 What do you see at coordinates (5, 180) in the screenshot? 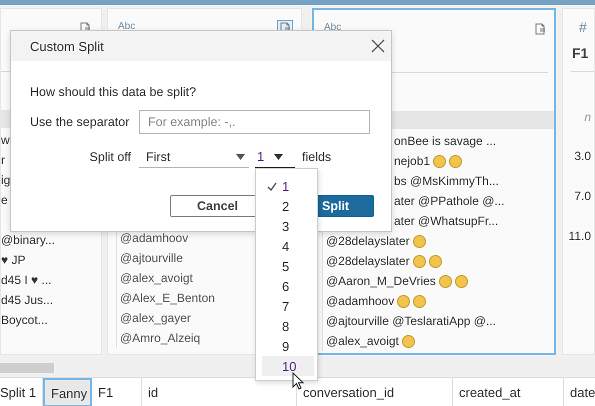
I see `value-text: ig` at bounding box center [5, 180].